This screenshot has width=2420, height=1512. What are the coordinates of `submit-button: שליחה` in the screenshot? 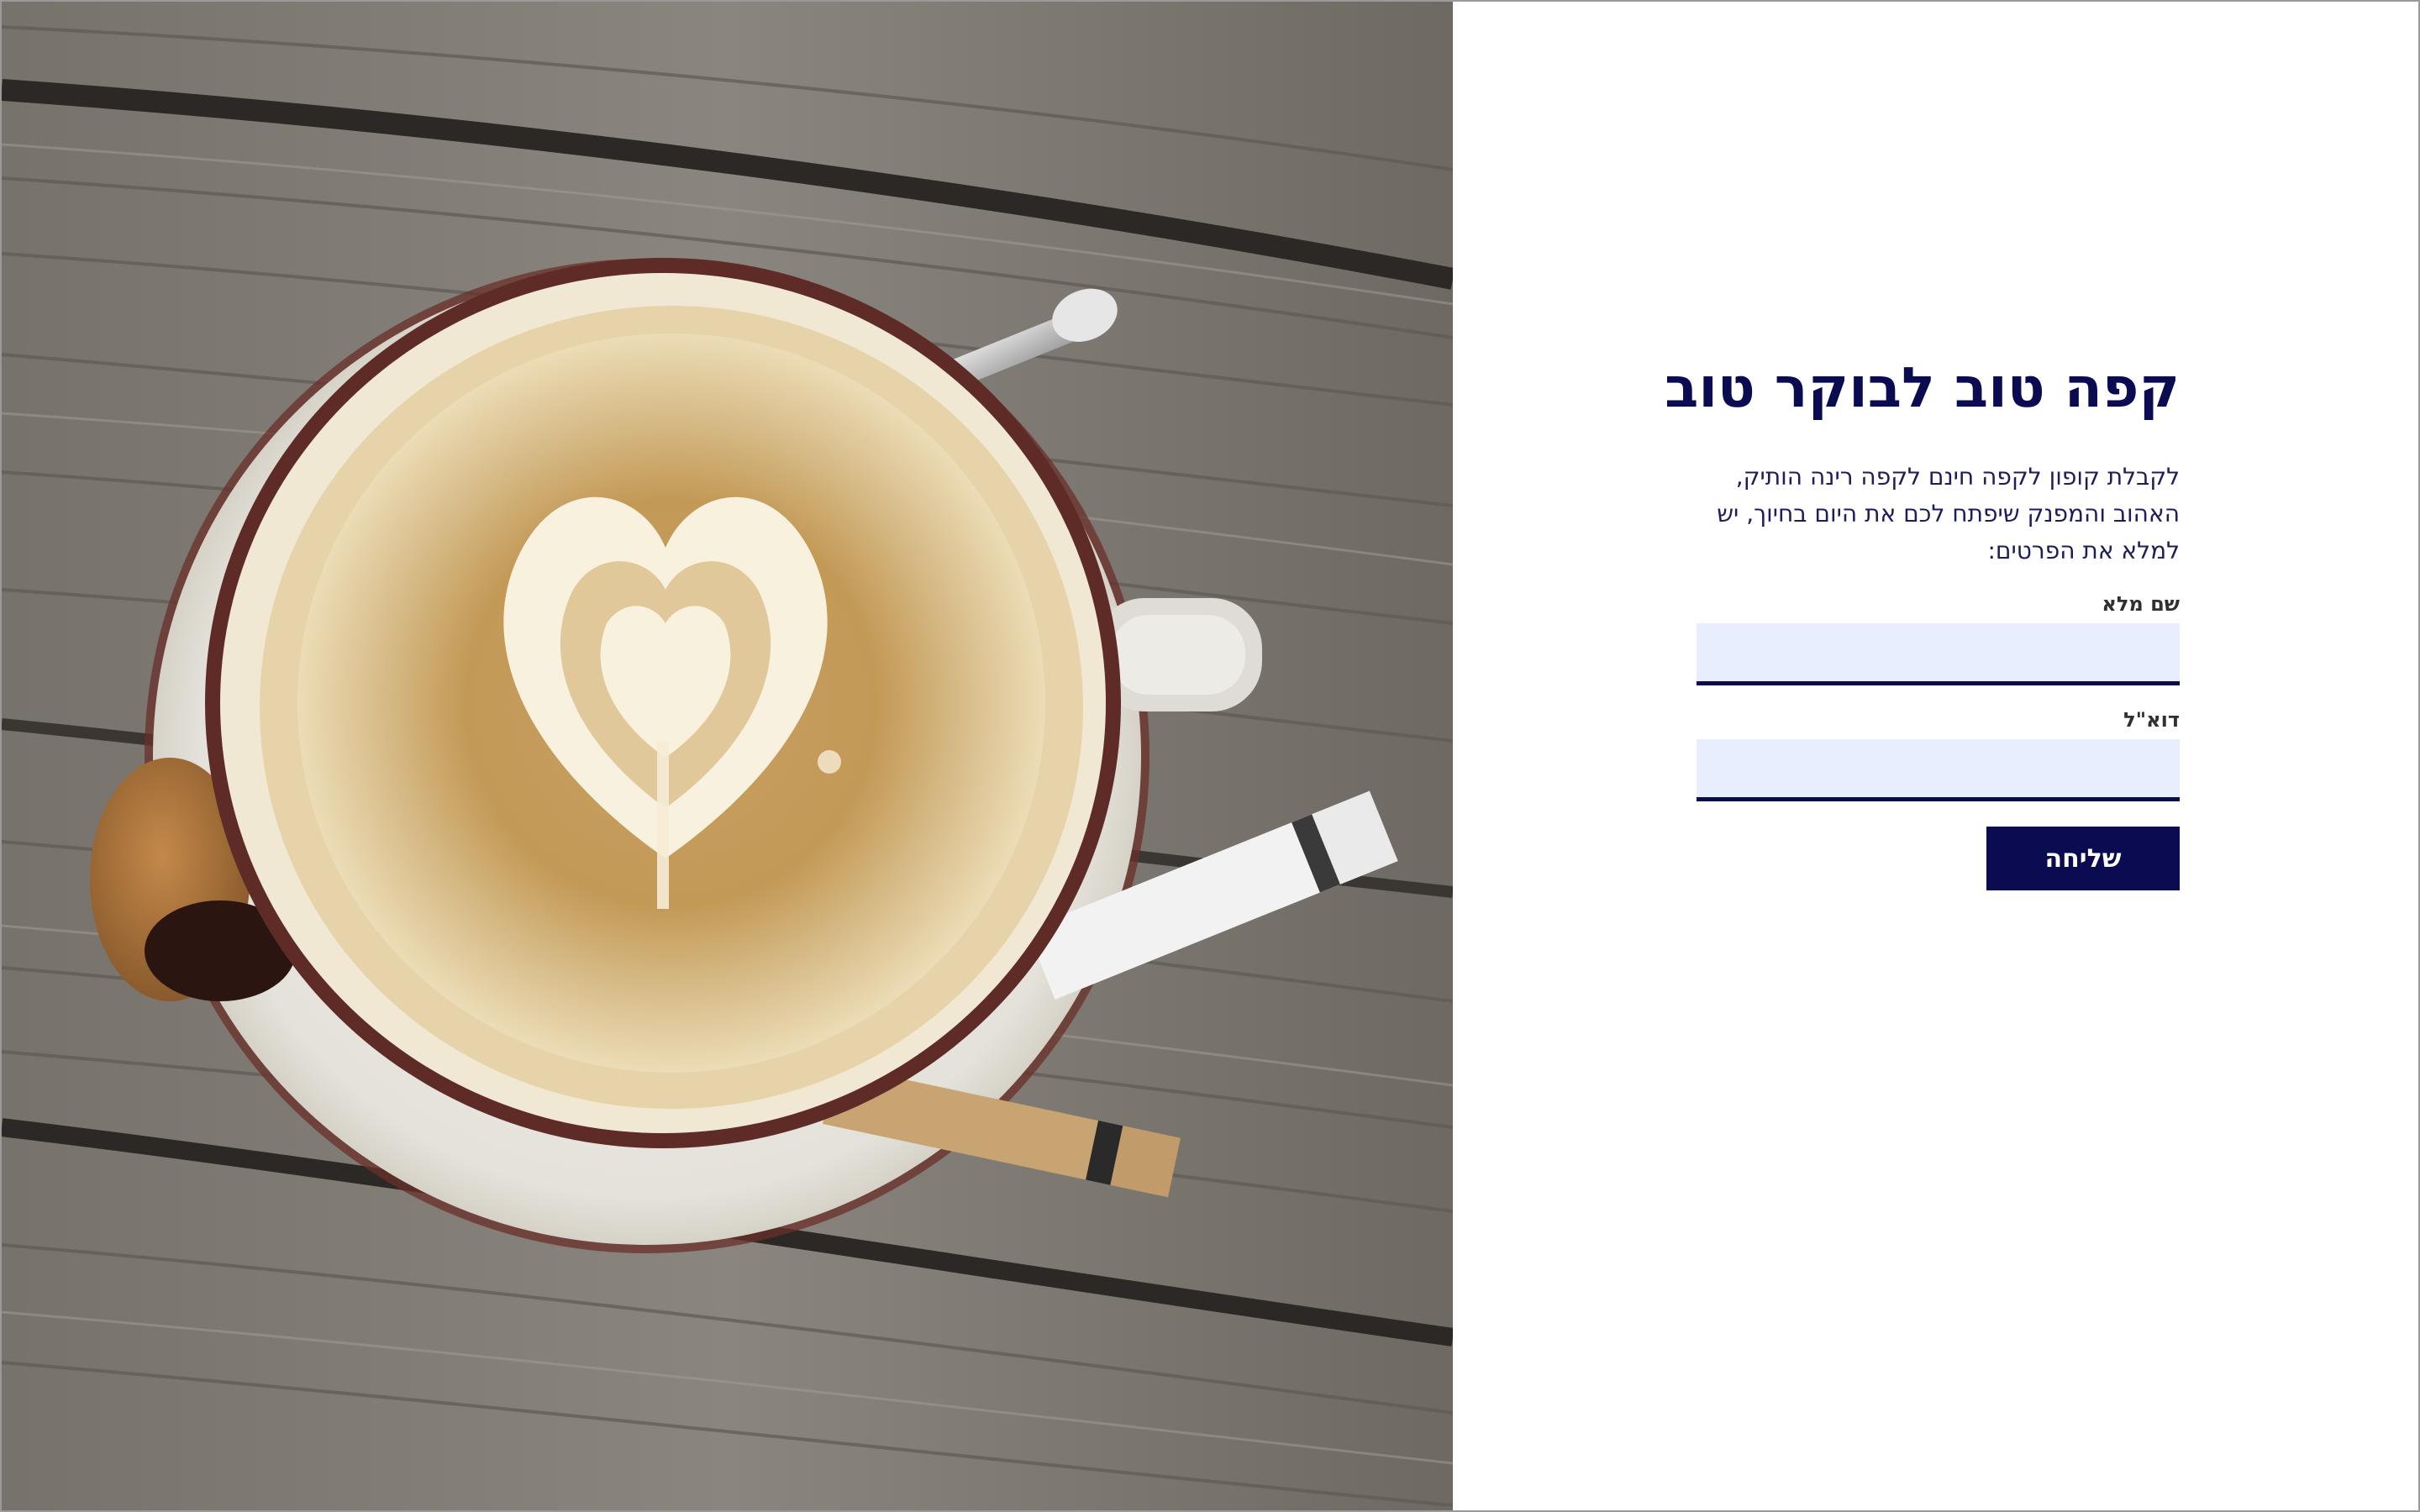 It's located at (2083, 858).